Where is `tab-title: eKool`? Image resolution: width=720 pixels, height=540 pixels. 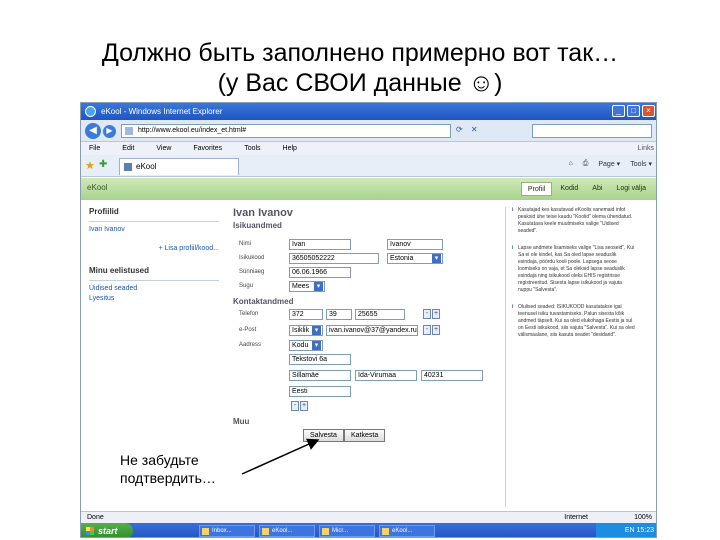 tab-title: eKool is located at coordinates (146, 166).